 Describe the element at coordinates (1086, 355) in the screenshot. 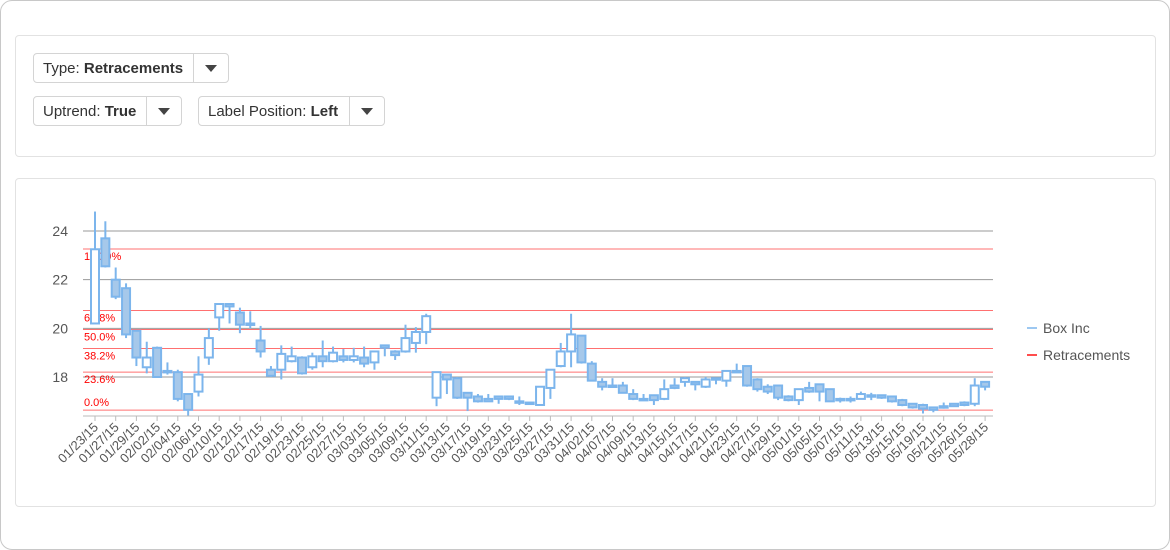

I see `legend-item: Retracements` at that location.